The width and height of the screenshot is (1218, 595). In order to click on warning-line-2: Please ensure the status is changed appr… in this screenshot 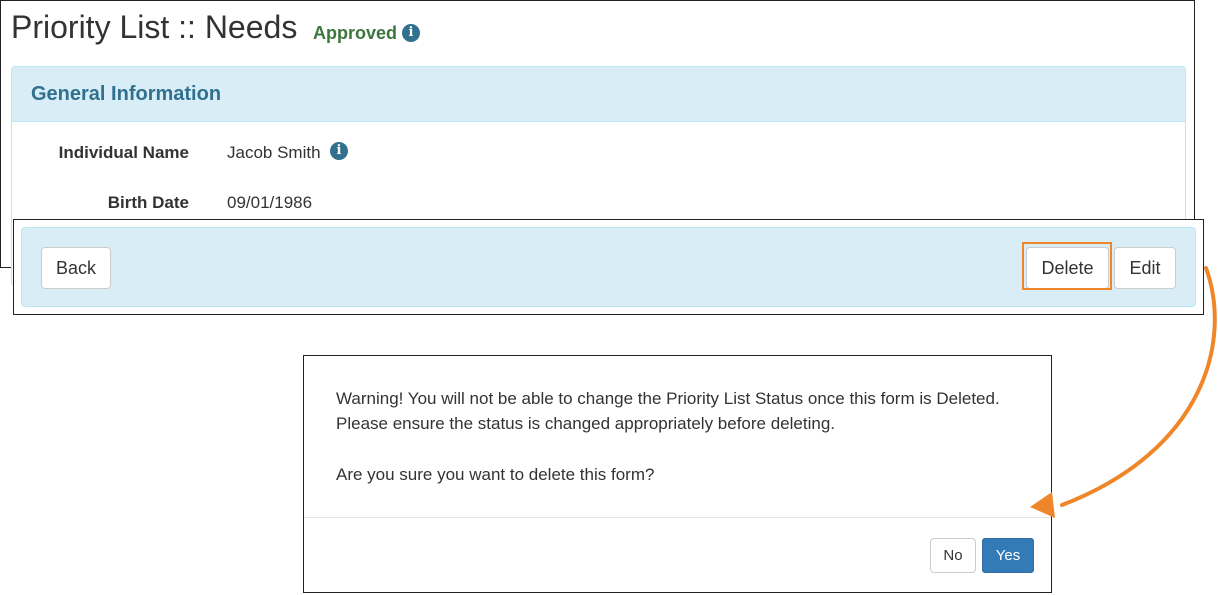, I will do `click(585, 423)`.